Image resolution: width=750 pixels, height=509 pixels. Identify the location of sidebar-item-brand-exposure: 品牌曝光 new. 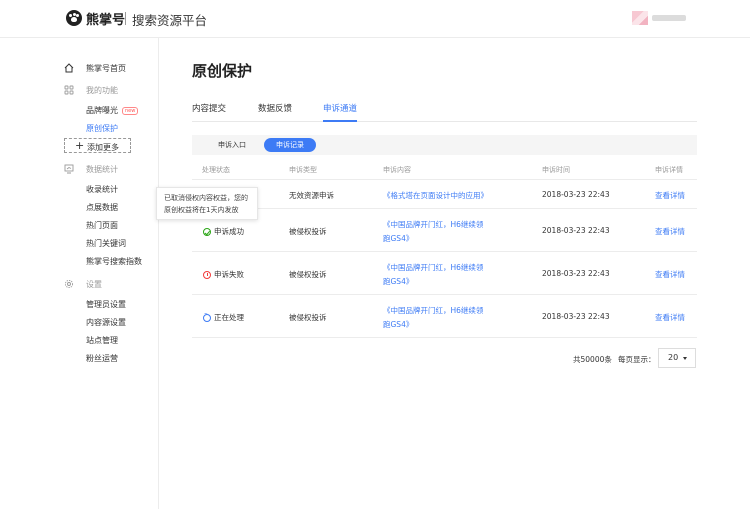
(79, 110).